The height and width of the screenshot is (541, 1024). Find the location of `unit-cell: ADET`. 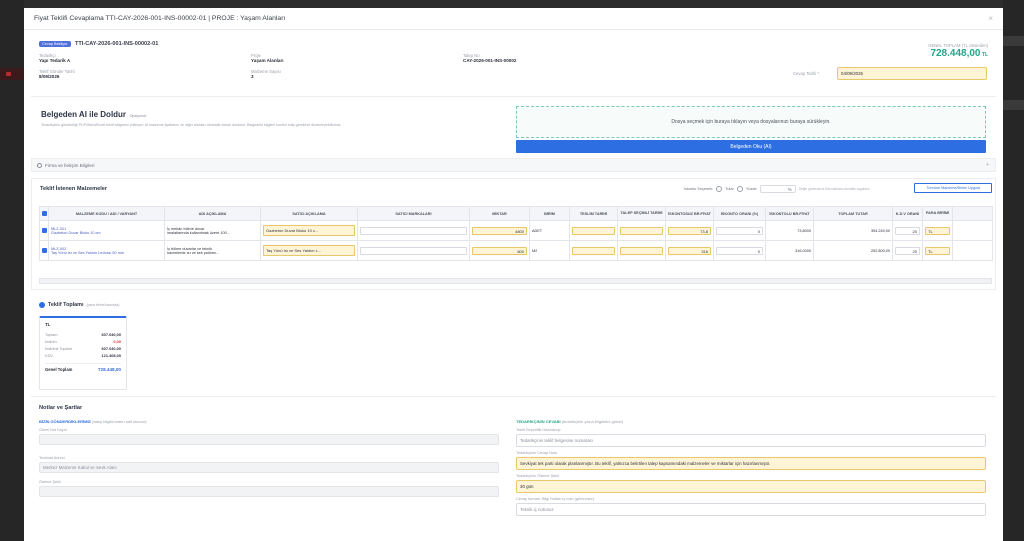

unit-cell: ADET is located at coordinates (549, 230).